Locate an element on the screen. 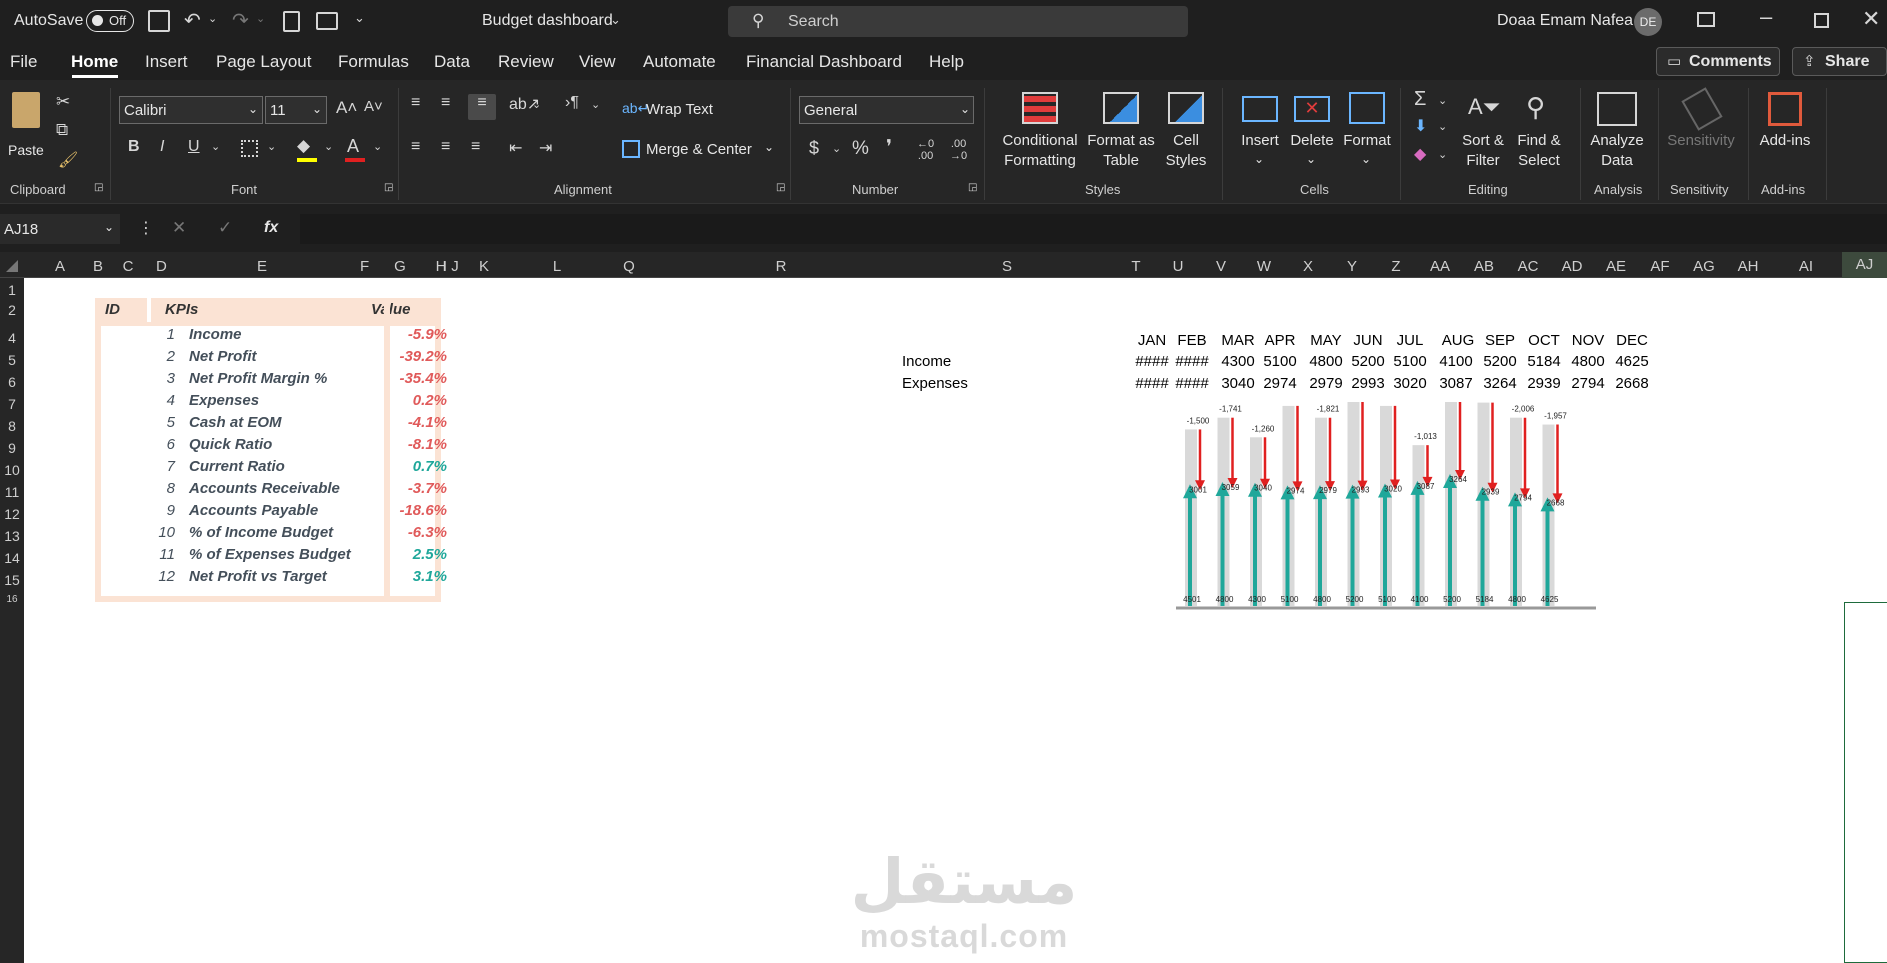 This screenshot has height=963, width=1887. column-header: AD is located at coordinates (1572, 266).